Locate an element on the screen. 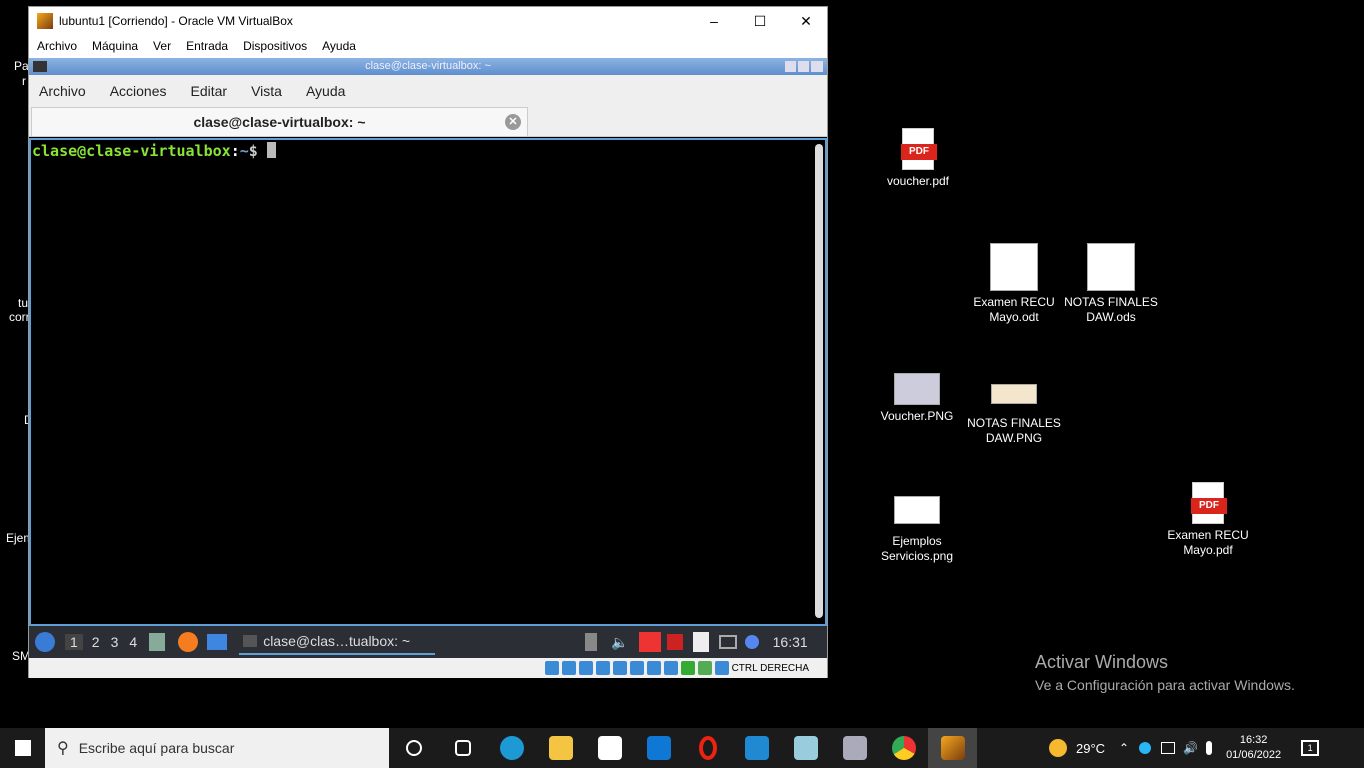 The height and width of the screenshot is (768, 1364). app-icon is located at coordinates (805, 748).